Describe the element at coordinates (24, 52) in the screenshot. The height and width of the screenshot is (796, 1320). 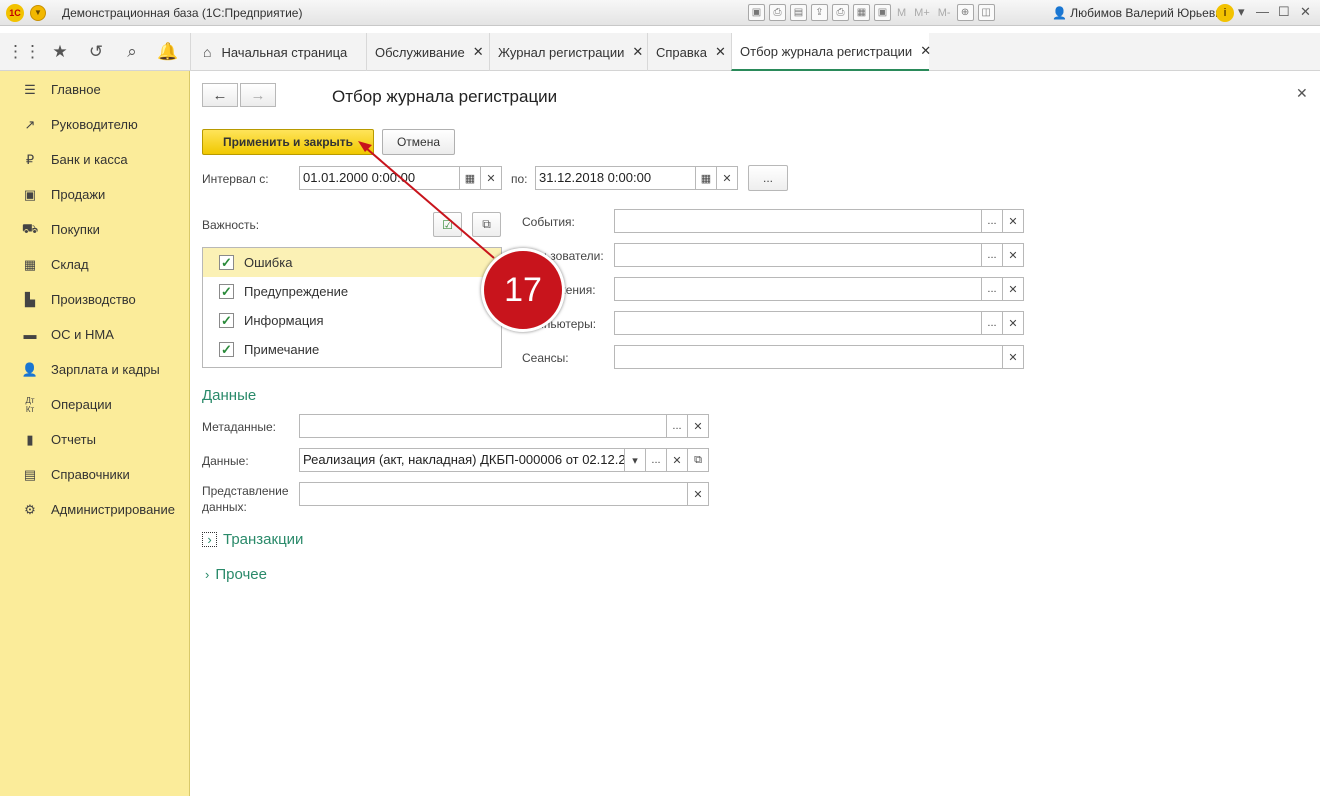
I see `apps-grid-icon: ⋮⋮` at that location.